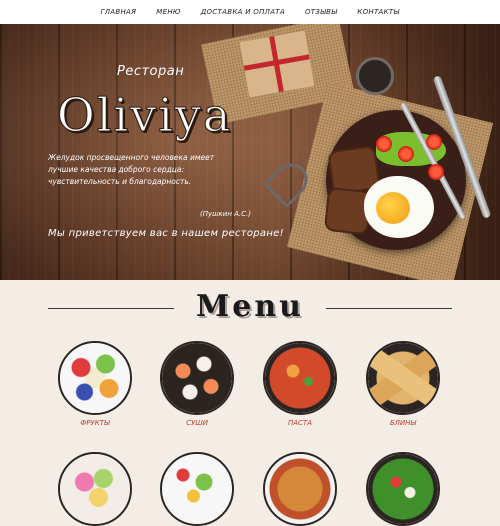  What do you see at coordinates (403, 423) in the screenshot?
I see `menu-category-crepes: Блины` at bounding box center [403, 423].